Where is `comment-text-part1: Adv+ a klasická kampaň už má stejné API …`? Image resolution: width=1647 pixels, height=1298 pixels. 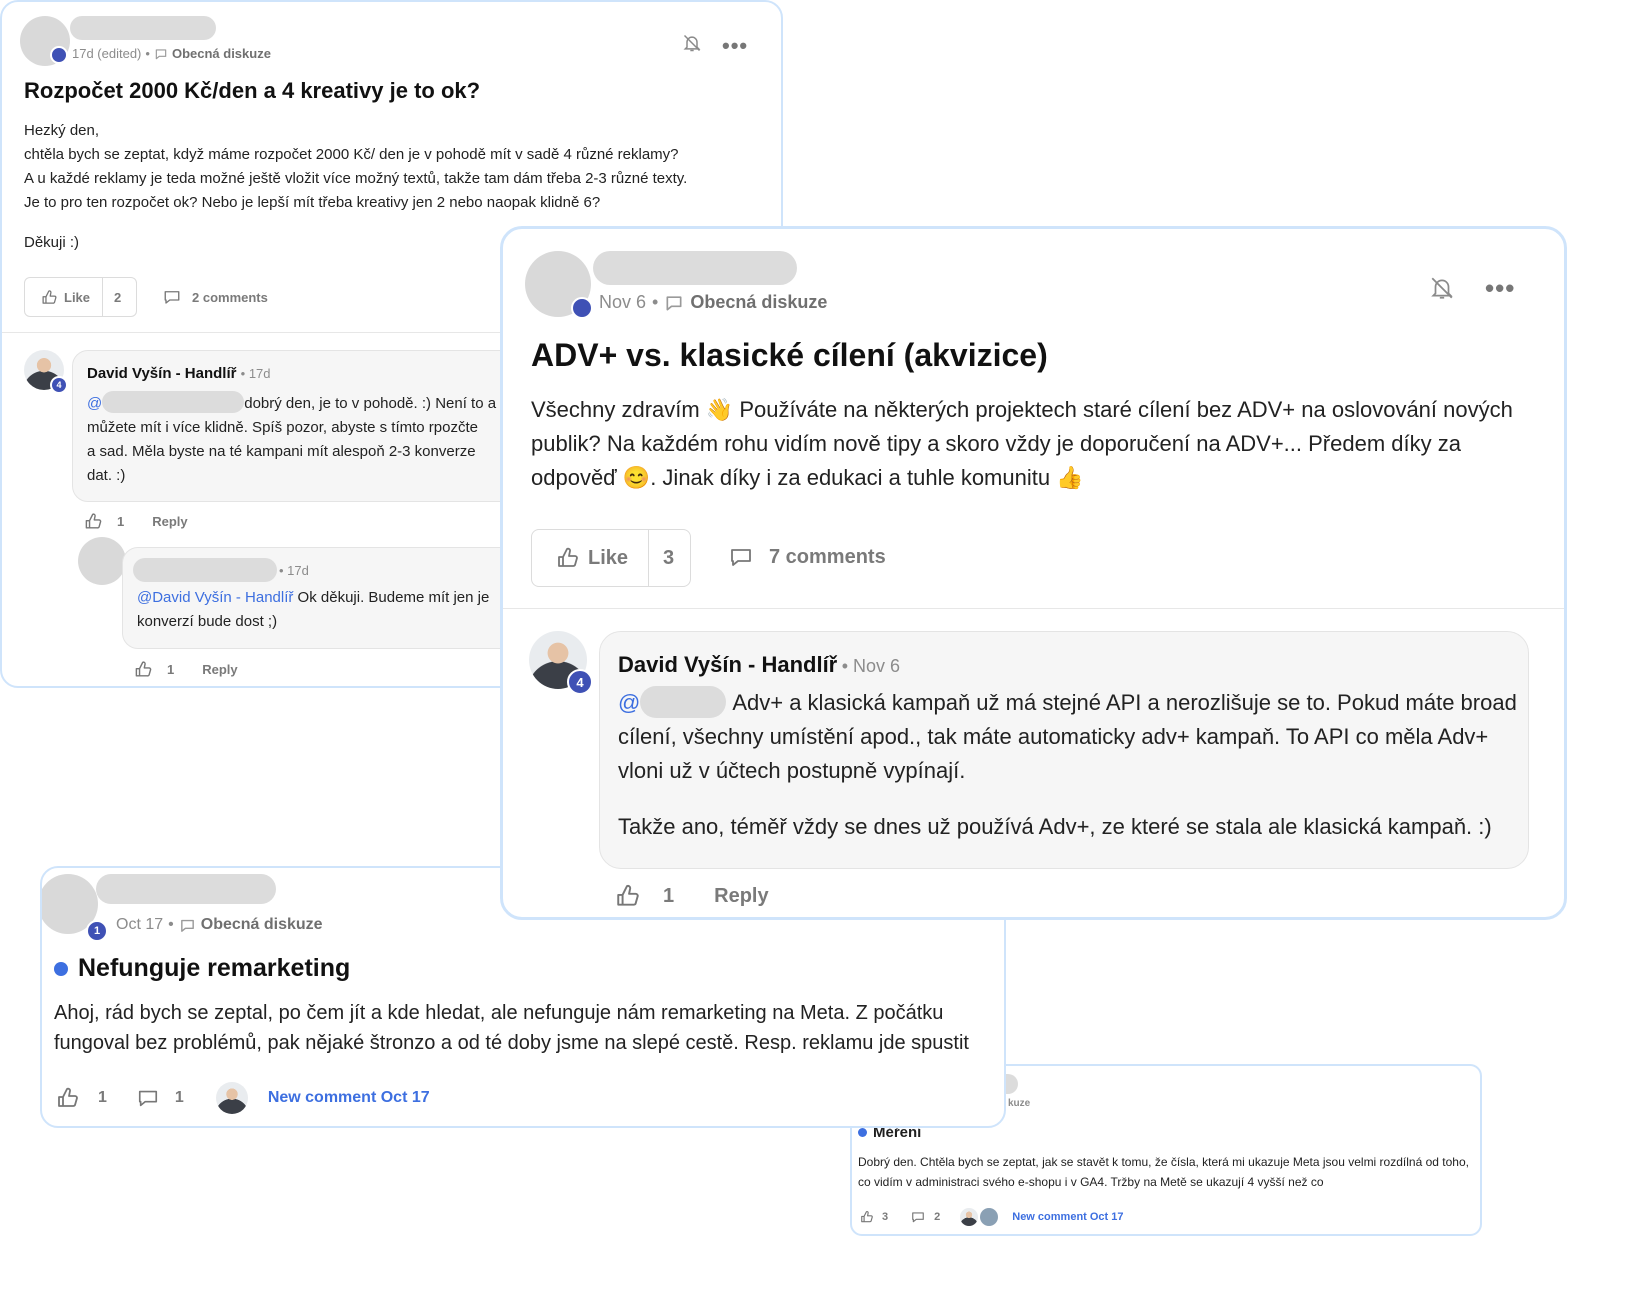
comment-text-part1: Adv+ a klasická kampaň už má stejné API … is located at coordinates (1067, 736).